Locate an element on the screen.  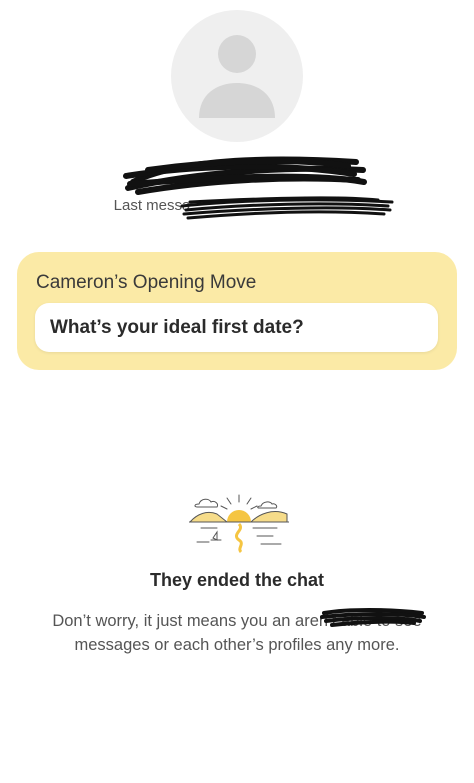
opening-move-question: What’s your ideal first date? is located at coordinates (236, 327).